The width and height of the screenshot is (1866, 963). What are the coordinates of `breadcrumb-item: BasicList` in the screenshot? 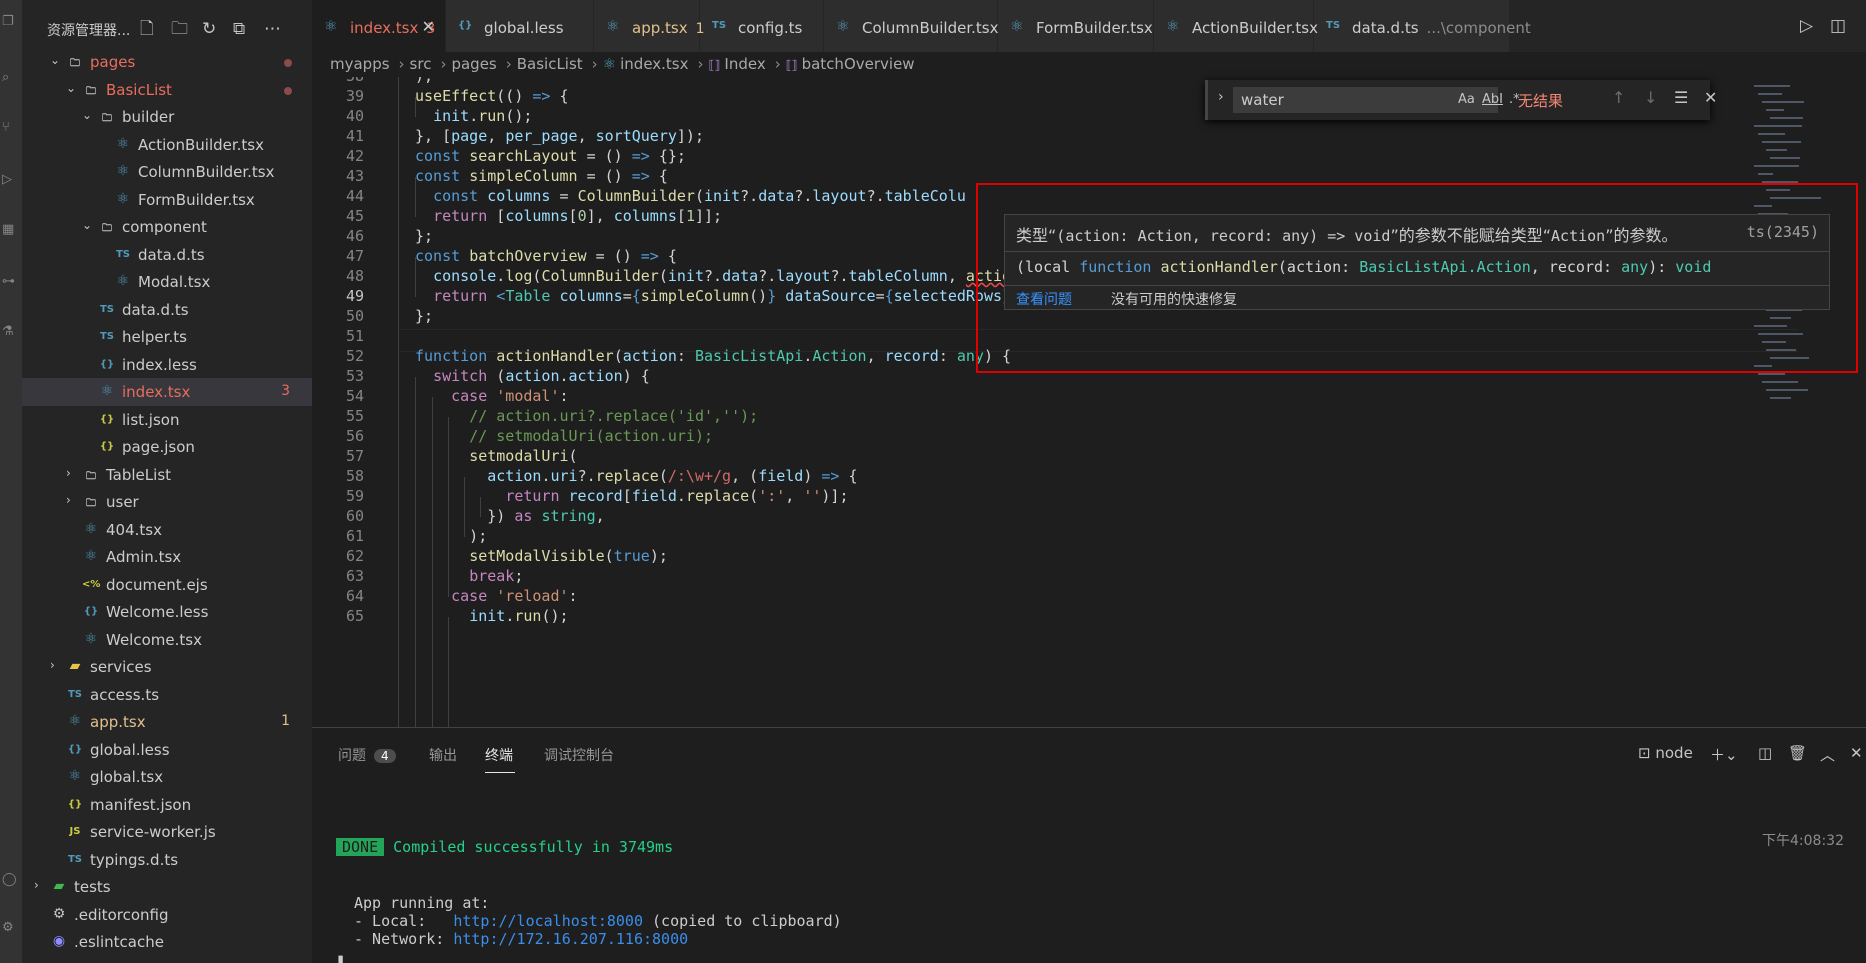 It's located at (550, 64).